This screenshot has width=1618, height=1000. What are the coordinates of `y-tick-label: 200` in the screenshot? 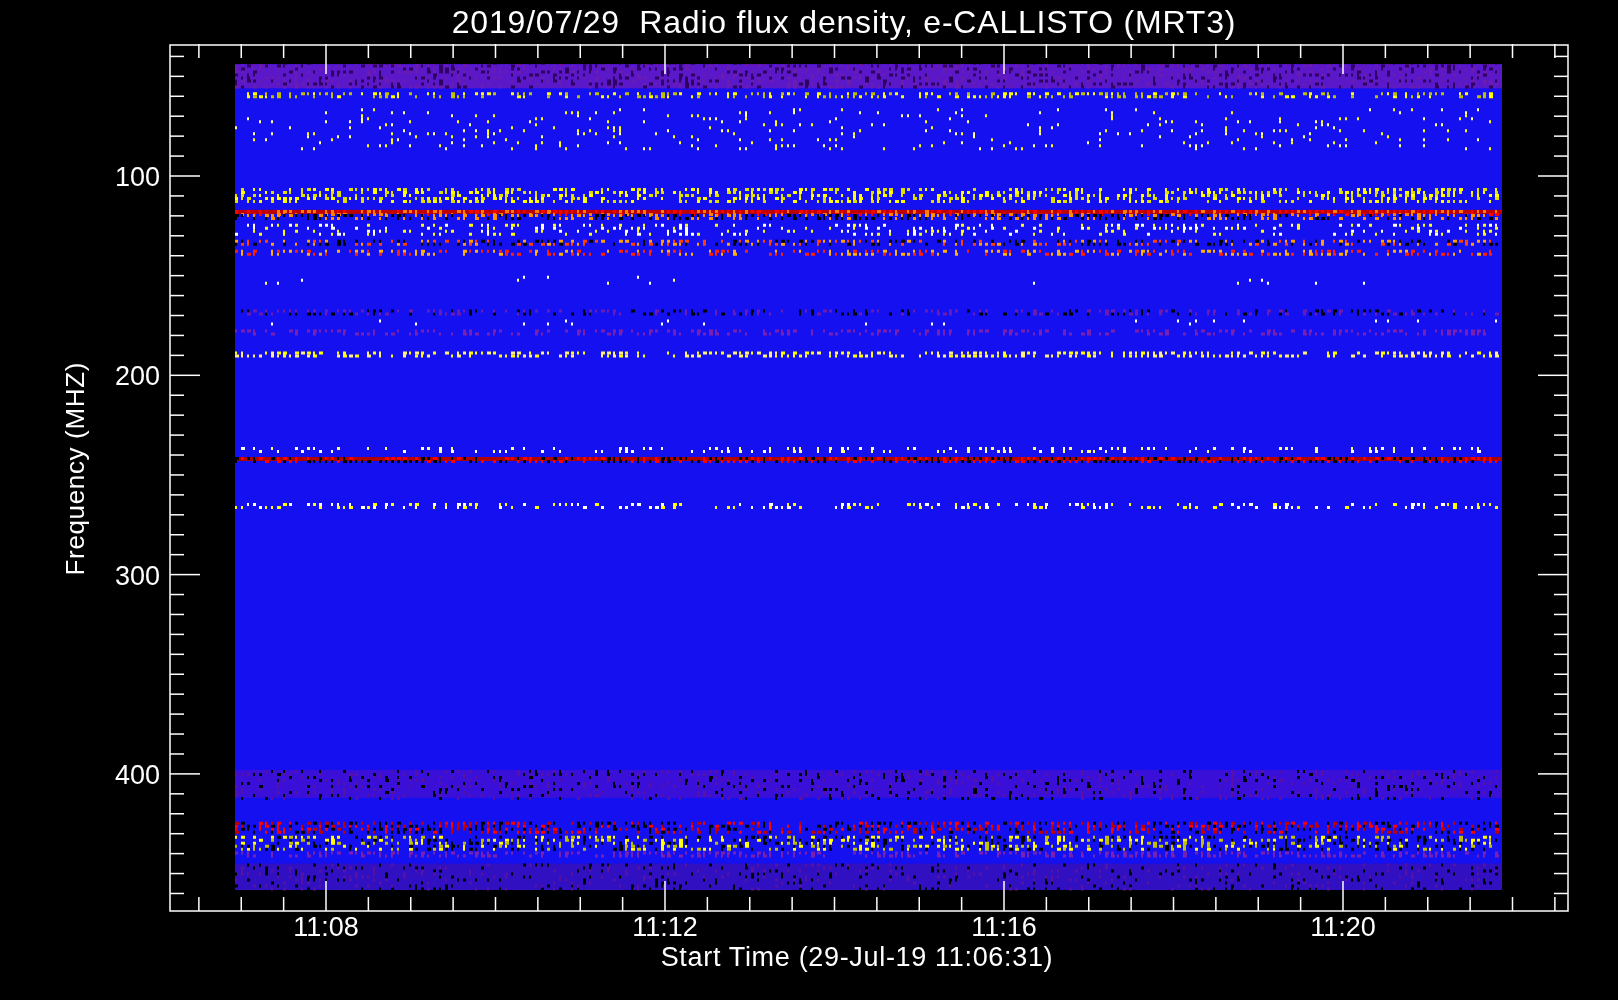 It's located at (137, 376).